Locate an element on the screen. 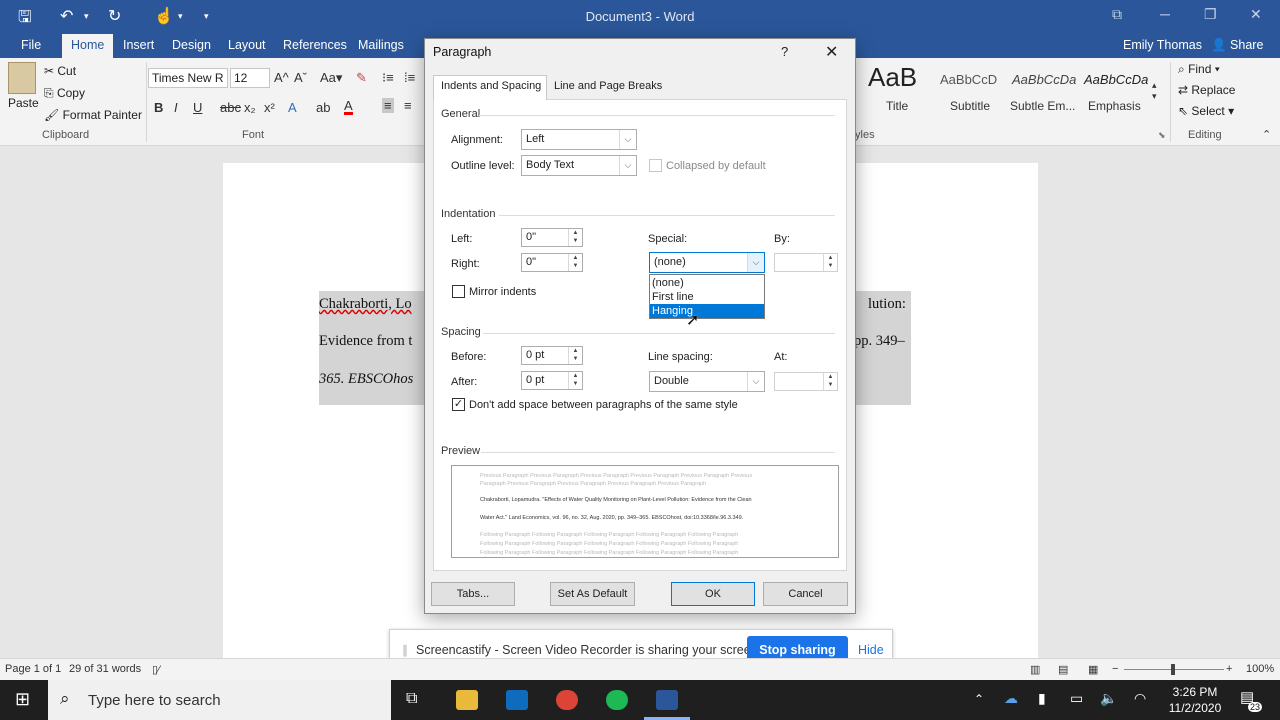 This screenshot has height=720, width=1280. paste-button: Paste is located at coordinates (23, 103).